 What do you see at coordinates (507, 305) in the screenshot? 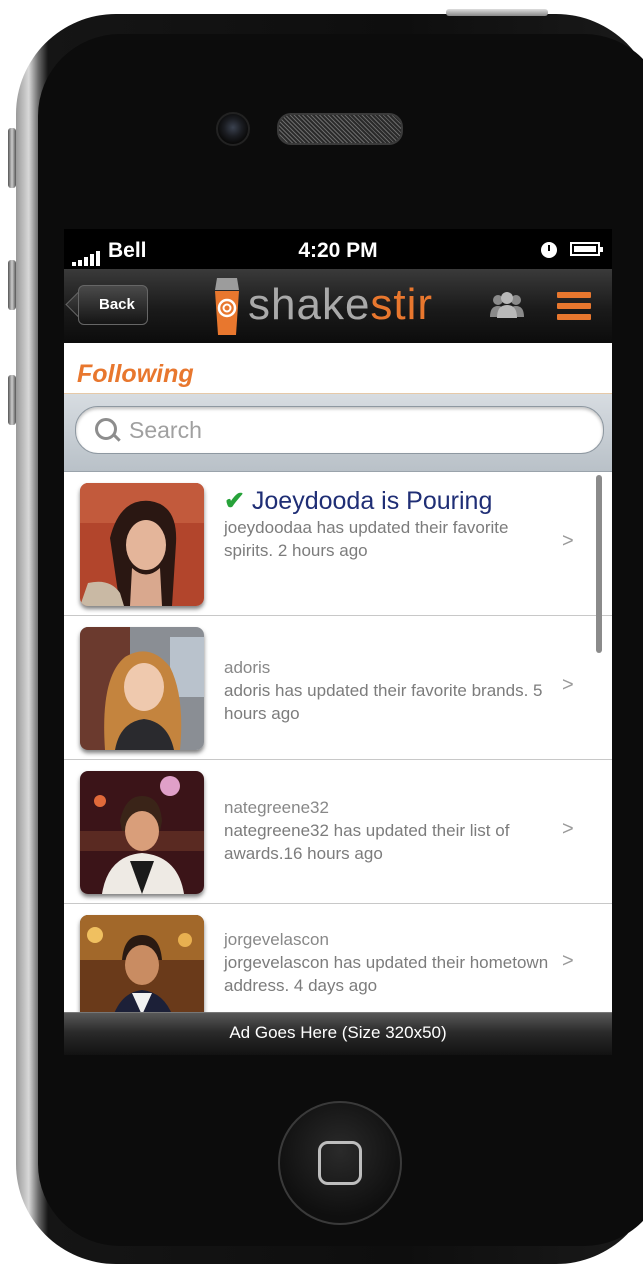
I see `people-icon` at bounding box center [507, 305].